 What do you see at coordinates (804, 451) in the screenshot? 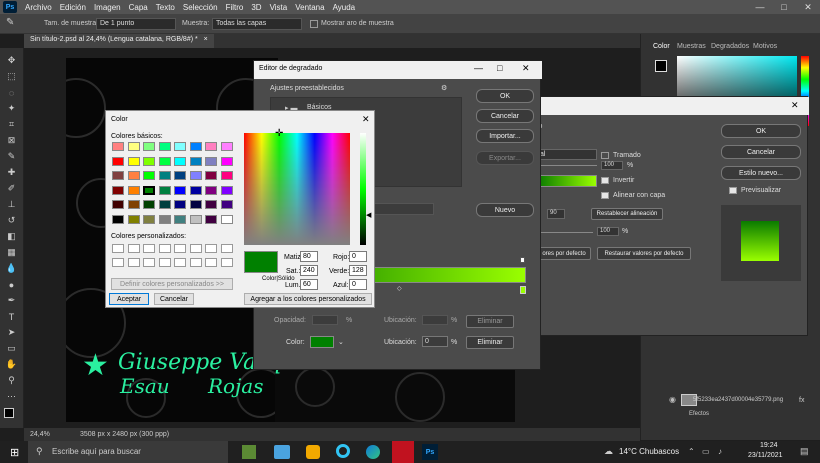
I see `notification-icon: ▤` at bounding box center [804, 451].